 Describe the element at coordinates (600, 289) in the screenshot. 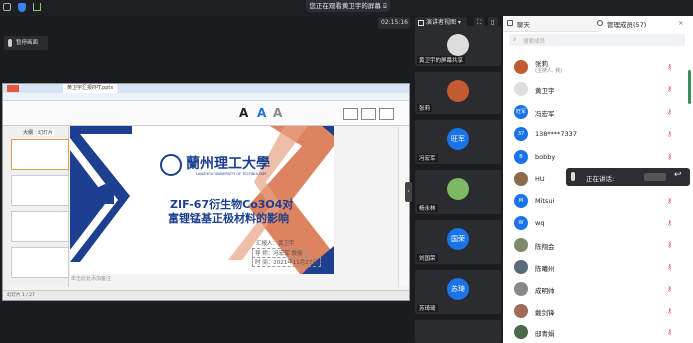

I see `member-row: 成明帅 ⚷` at that location.